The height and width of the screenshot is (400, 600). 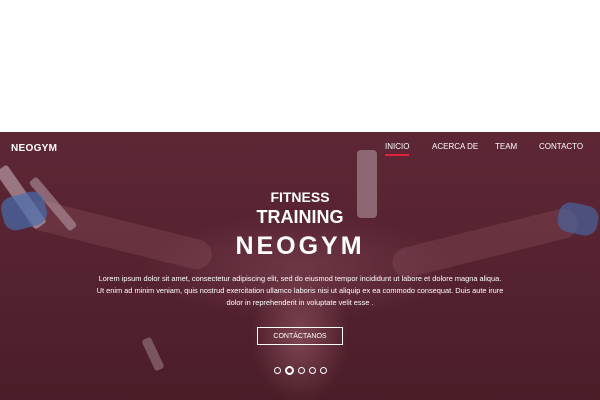 I want to click on hero-title-neogym: NEOGYM, so click(x=300, y=246).